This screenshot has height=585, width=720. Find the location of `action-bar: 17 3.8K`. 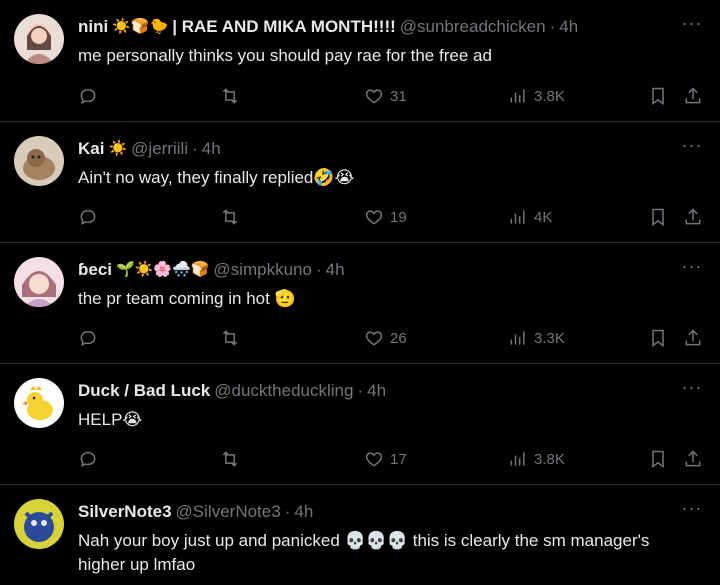

action-bar: 17 3.8K is located at coordinates (392, 459).